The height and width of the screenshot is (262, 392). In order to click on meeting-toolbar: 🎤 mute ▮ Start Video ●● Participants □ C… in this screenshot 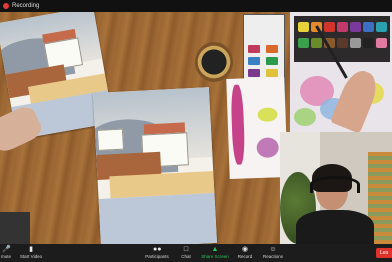, I will do `click(196, 253)`.